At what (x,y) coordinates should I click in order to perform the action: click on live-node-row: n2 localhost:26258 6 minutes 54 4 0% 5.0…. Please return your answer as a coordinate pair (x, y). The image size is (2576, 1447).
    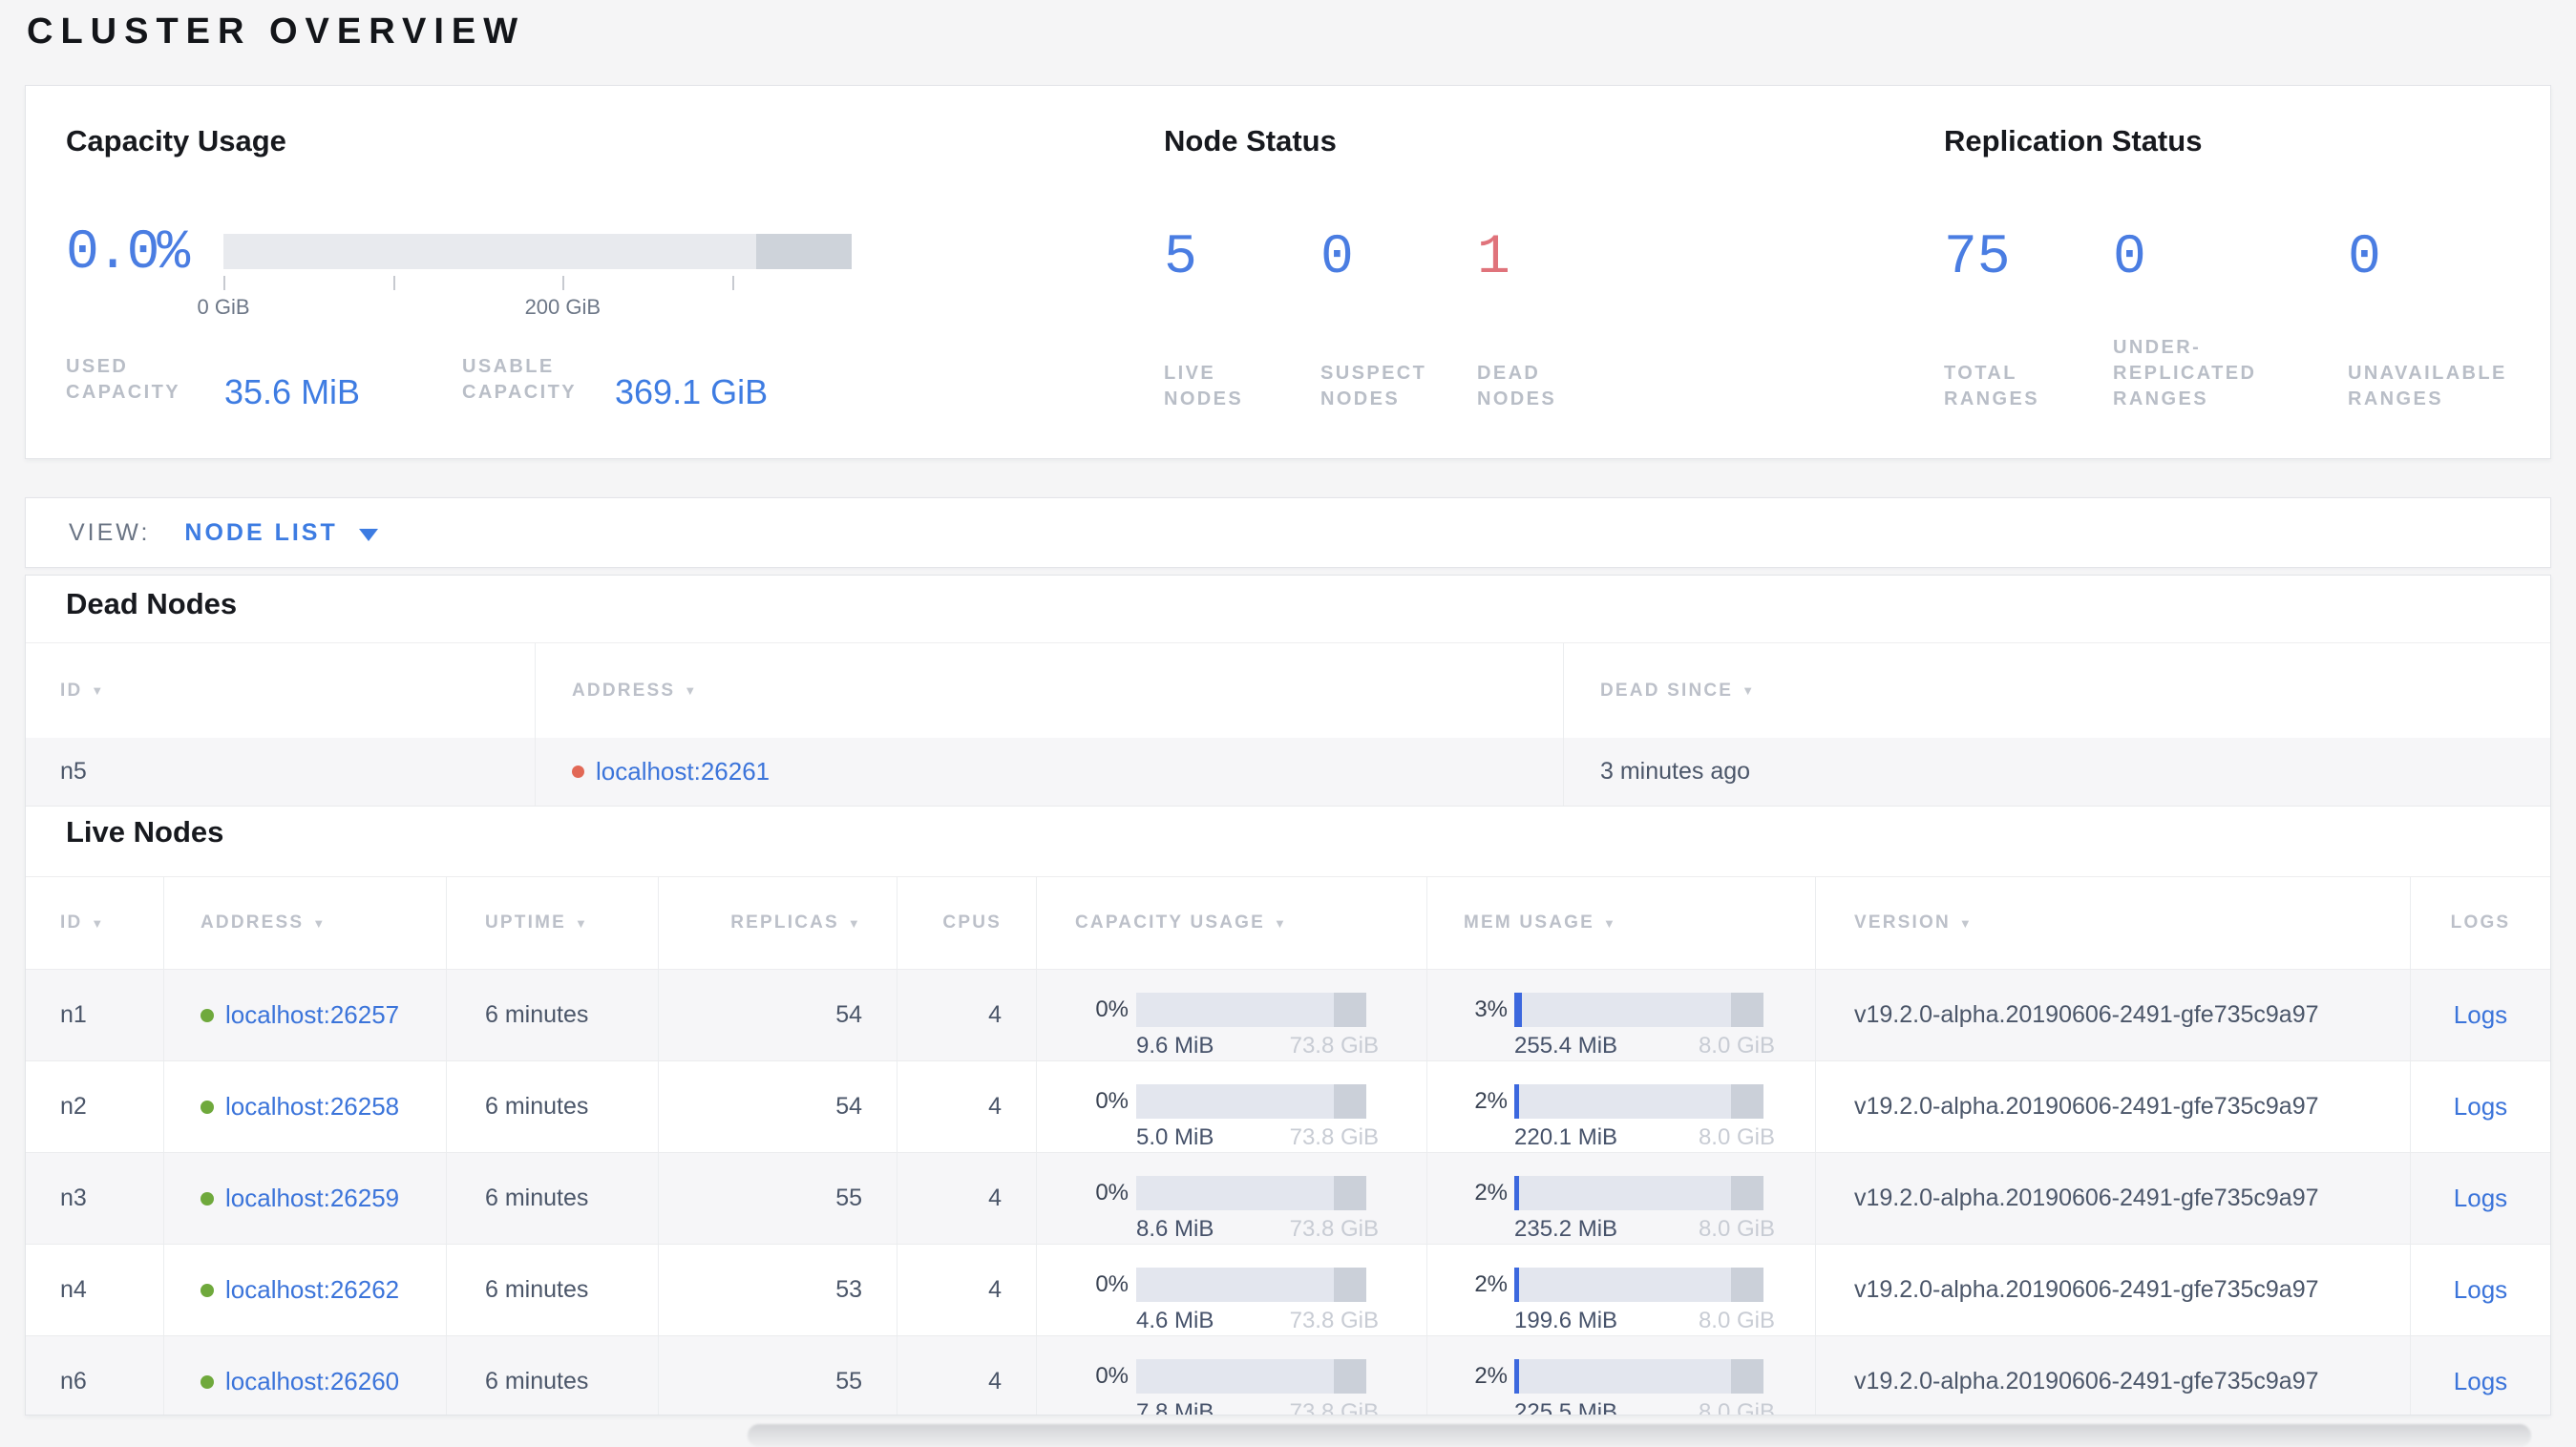
    Looking at the image, I should click on (1288, 1107).